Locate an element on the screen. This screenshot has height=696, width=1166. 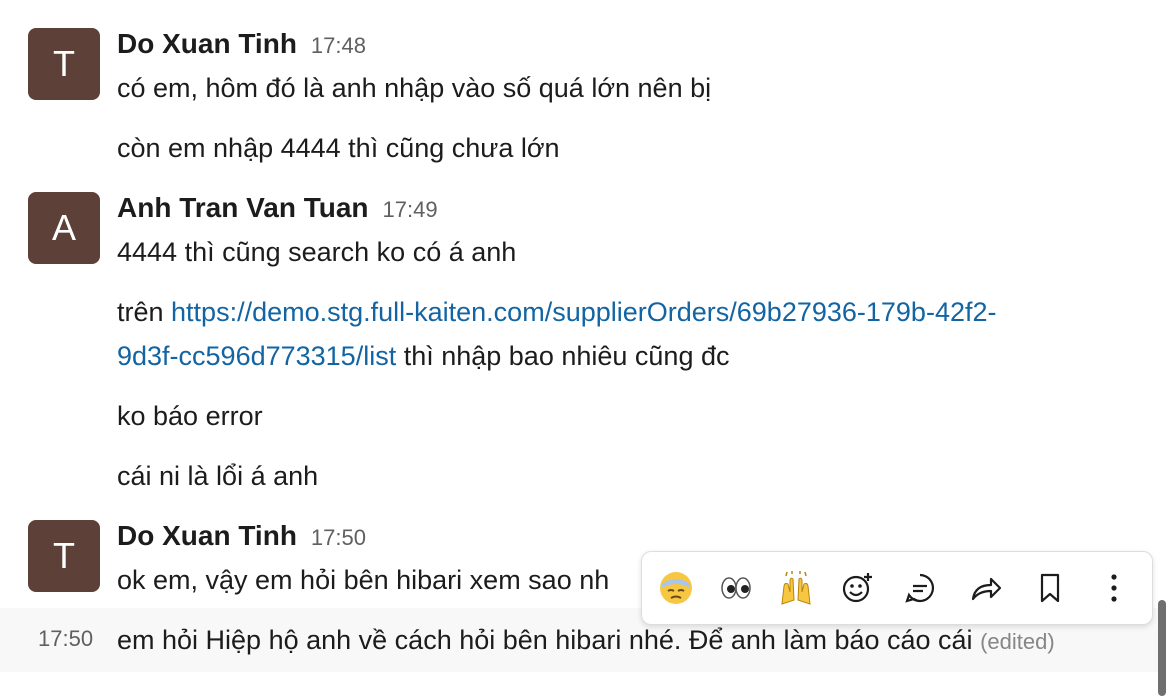
author-name: Anh Tran Van Tuan is located at coordinates (243, 207).